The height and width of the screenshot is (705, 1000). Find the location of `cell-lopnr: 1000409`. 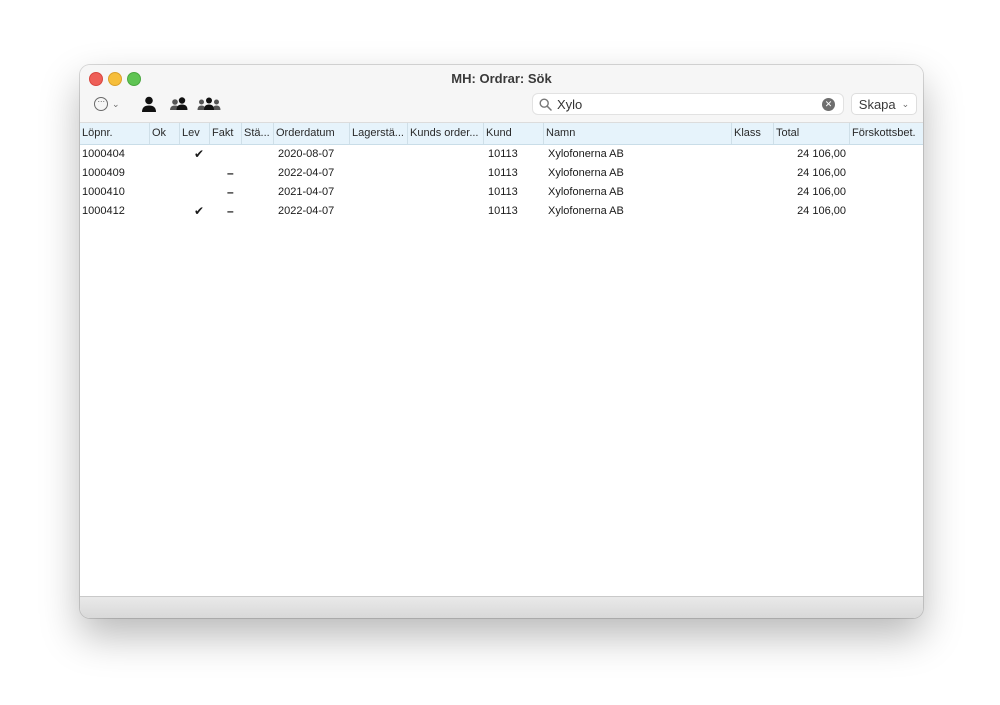

cell-lopnr: 1000409 is located at coordinates (103, 173).